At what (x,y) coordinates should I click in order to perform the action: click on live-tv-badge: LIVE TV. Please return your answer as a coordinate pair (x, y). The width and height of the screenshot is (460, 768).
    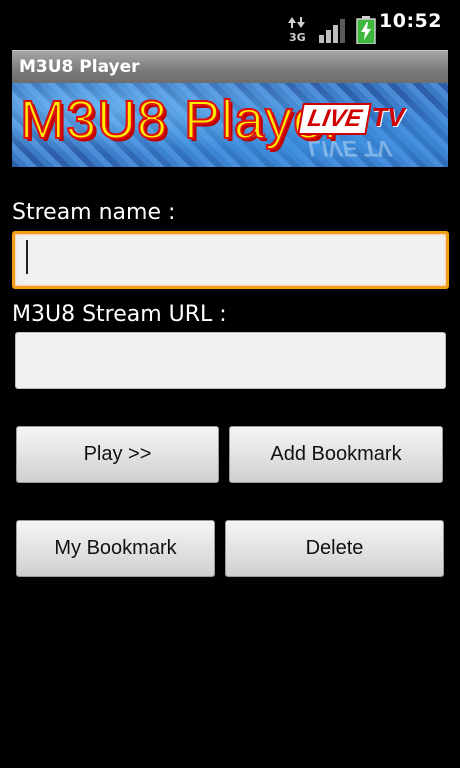
    Looking at the image, I should click on (351, 118).